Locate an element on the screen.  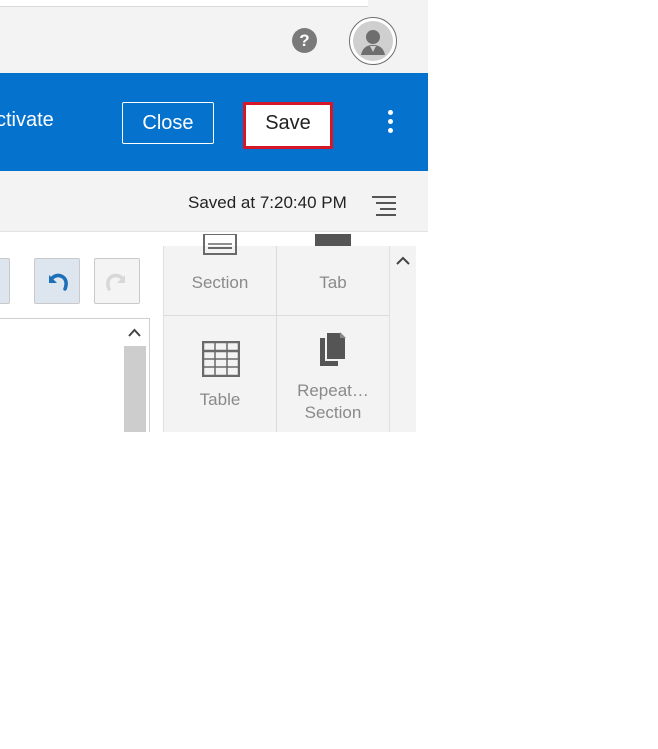
status-bar: Saved at 7:20:40 PM is located at coordinates (214, 201).